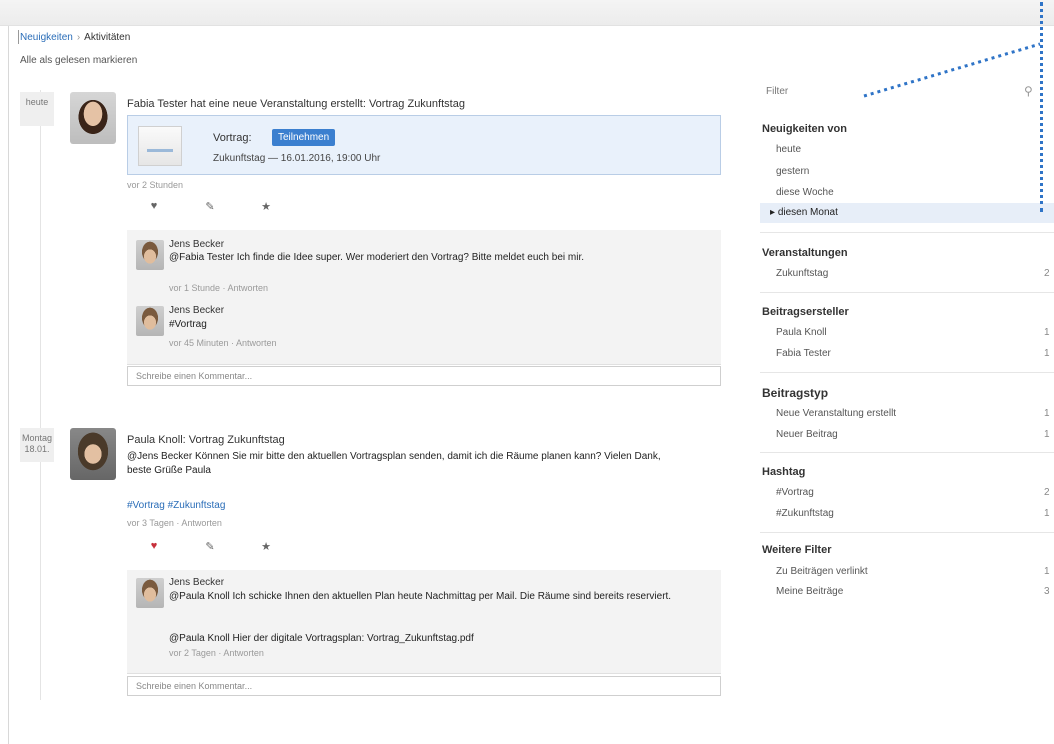 The height and width of the screenshot is (744, 1054). I want to click on filter-type-item: Neuer Beitrag, so click(807, 434).